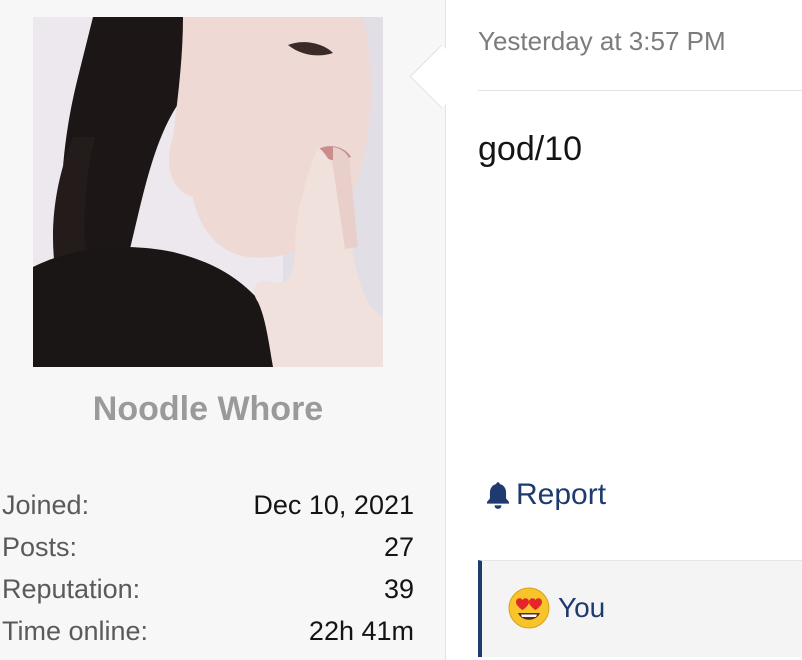  I want to click on stat-label: Time online:, so click(75, 631).